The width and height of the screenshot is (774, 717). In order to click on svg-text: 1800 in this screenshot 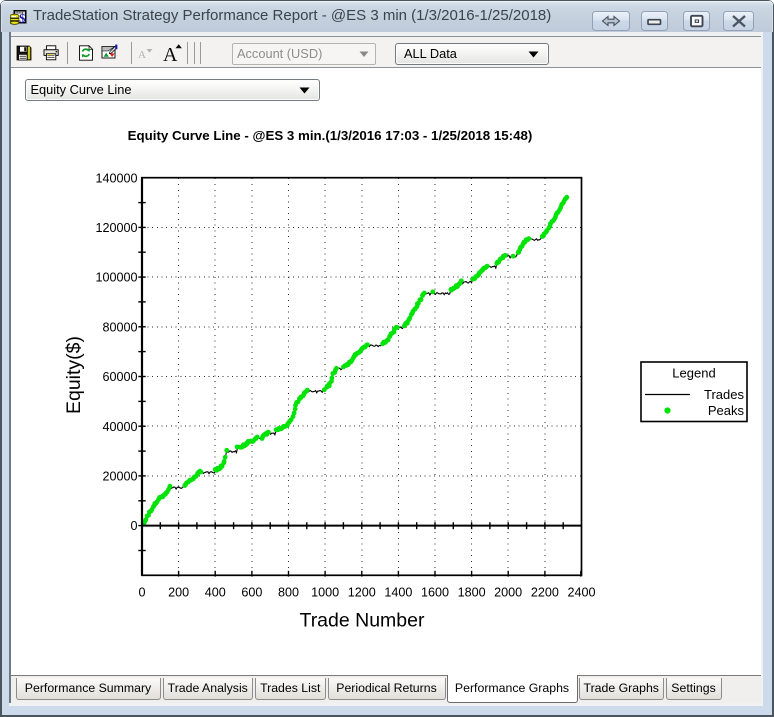, I will do `click(472, 593)`.